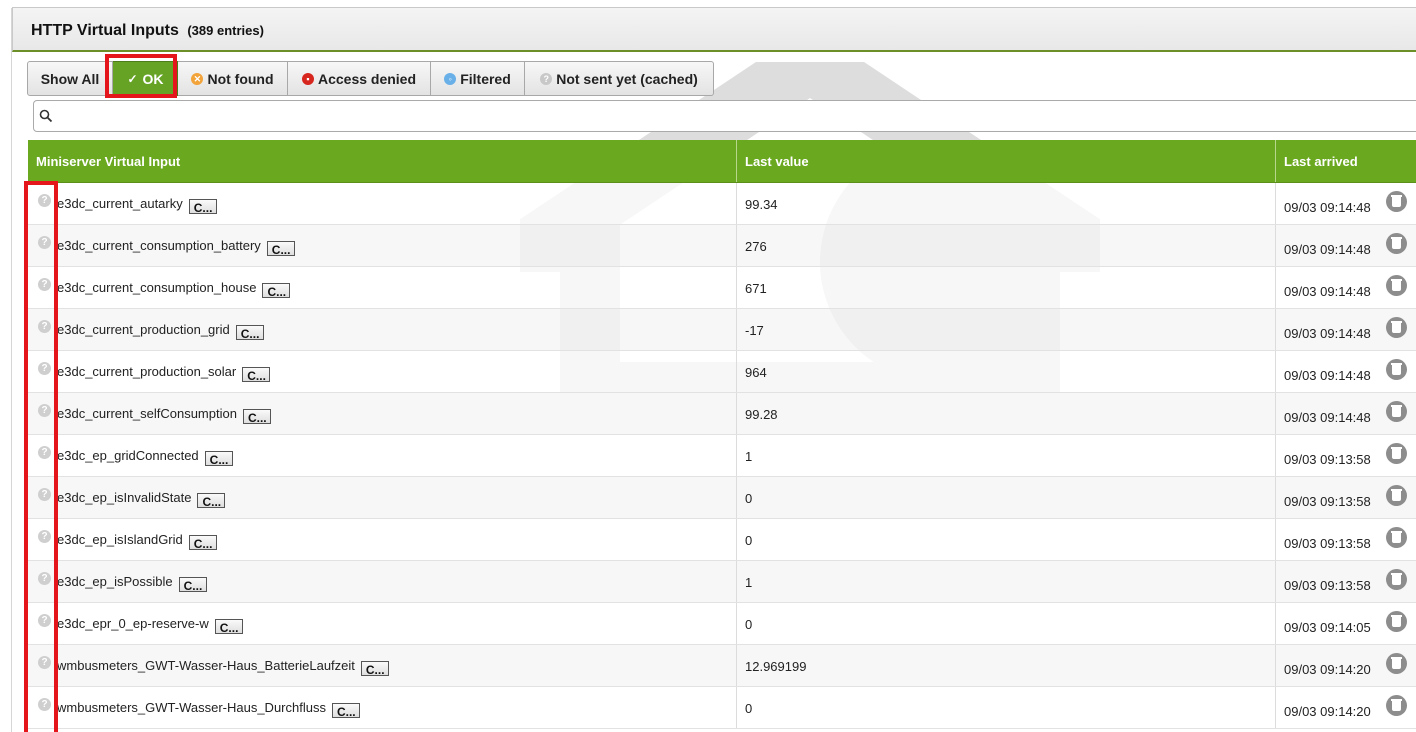 This screenshot has height=732, width=1416. I want to click on filter-not-sent-button: ? Not sent yet (cached), so click(619, 78).